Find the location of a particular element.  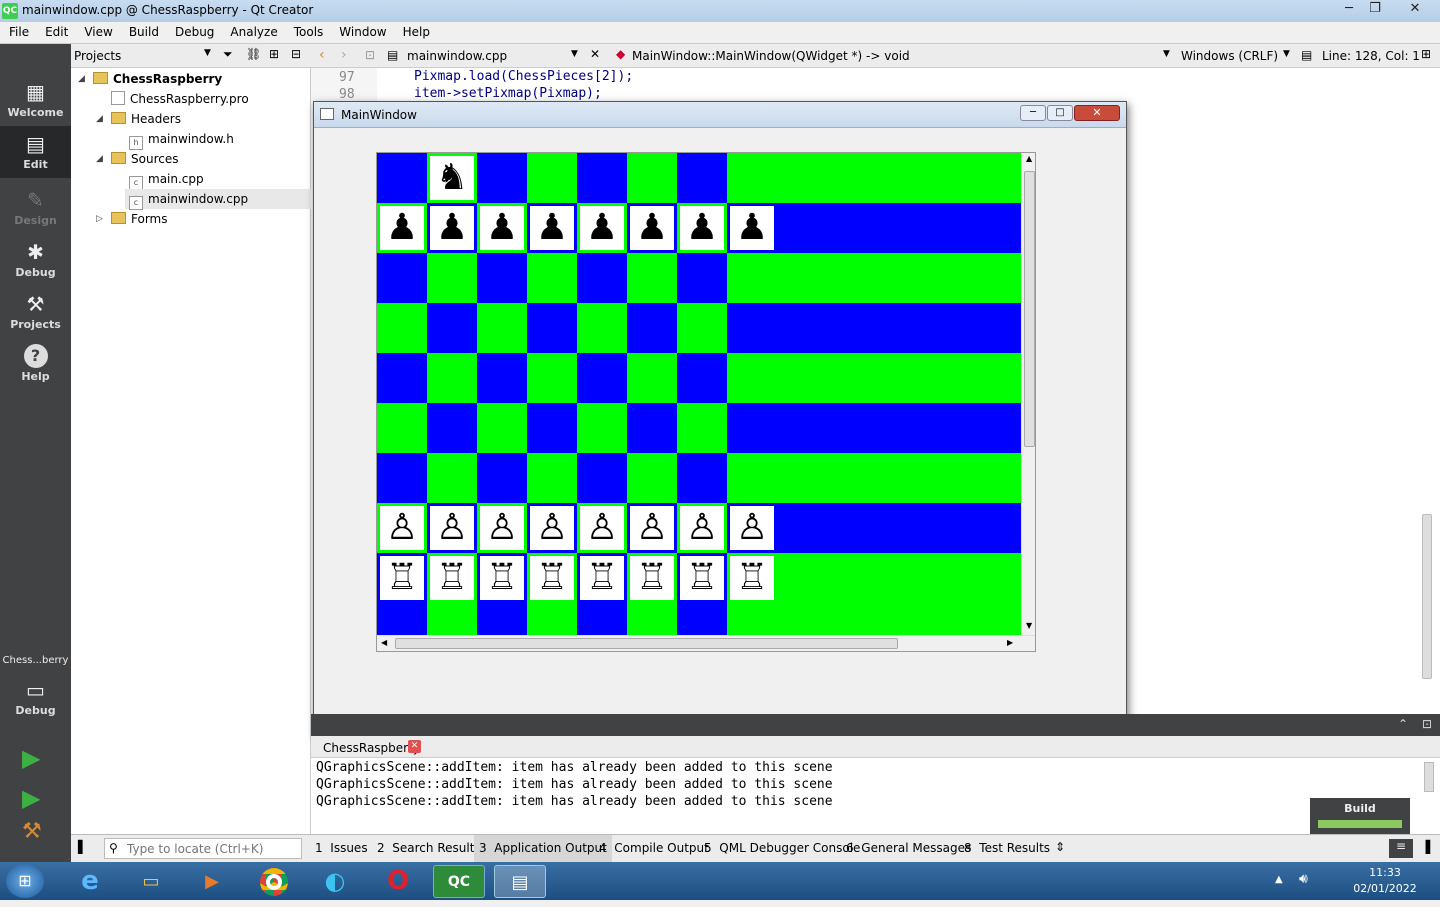

clock: 11:33 02/01/2022 is located at coordinates (1385, 881).